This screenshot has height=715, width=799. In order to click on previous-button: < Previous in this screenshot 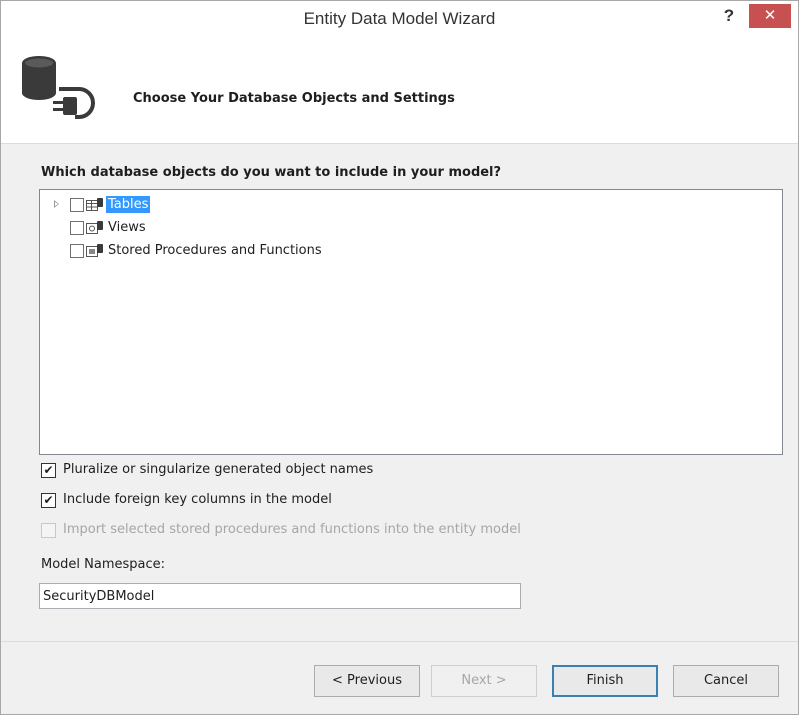, I will do `click(367, 681)`.